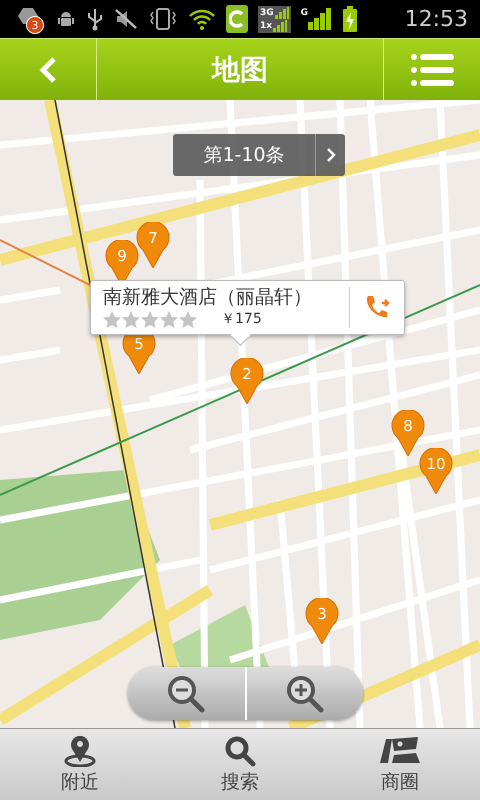 The height and width of the screenshot is (800, 480). I want to click on map-pin: 10, so click(436, 471).